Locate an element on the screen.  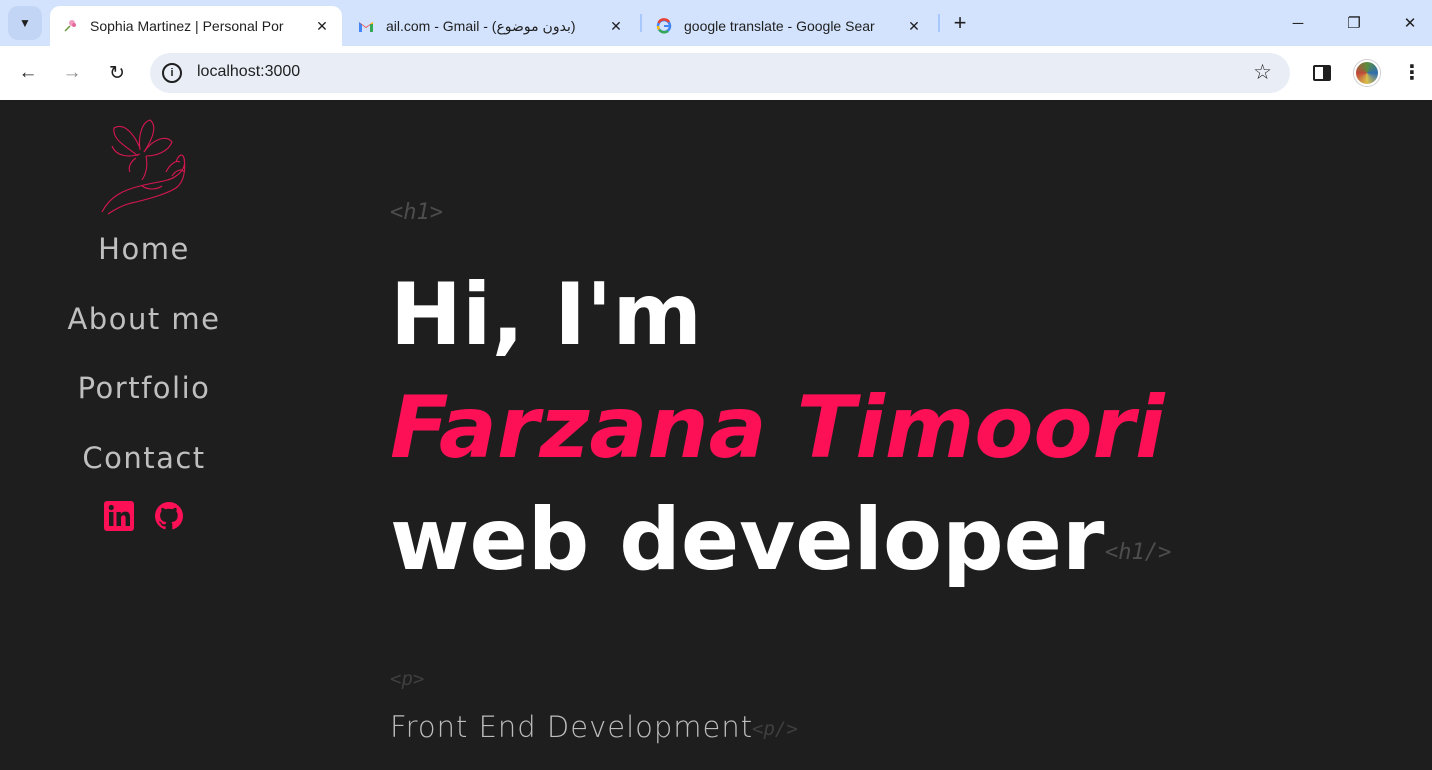
chevron-down-icon: ▼ is located at coordinates (25, 23).